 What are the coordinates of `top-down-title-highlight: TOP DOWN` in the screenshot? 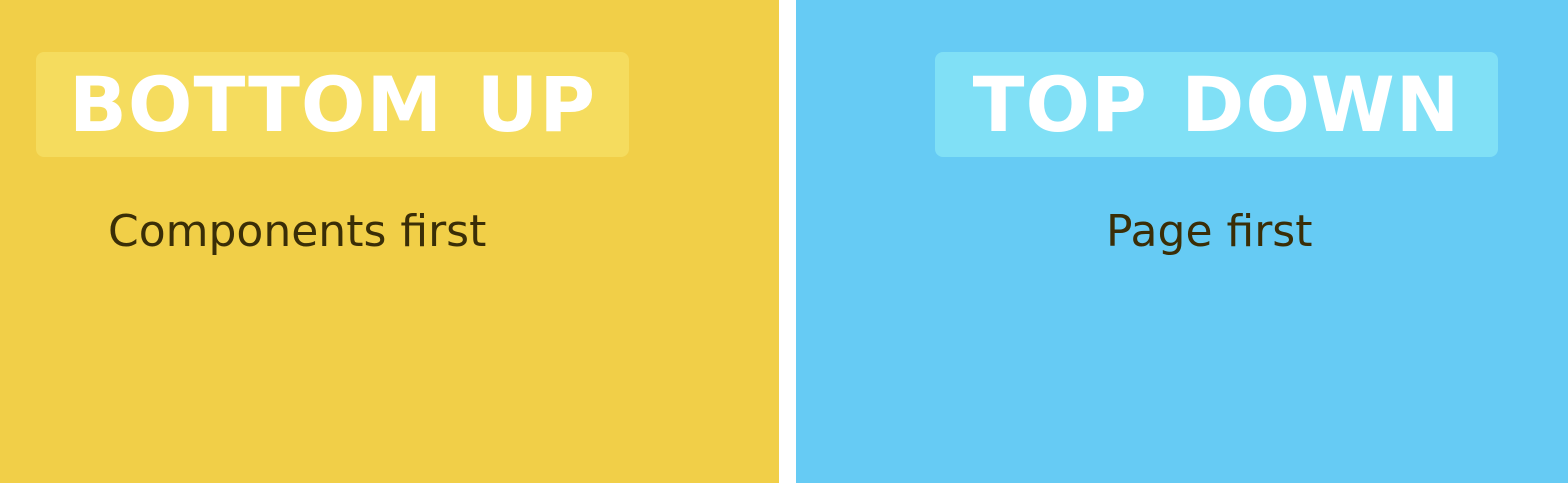 It's located at (1216, 104).